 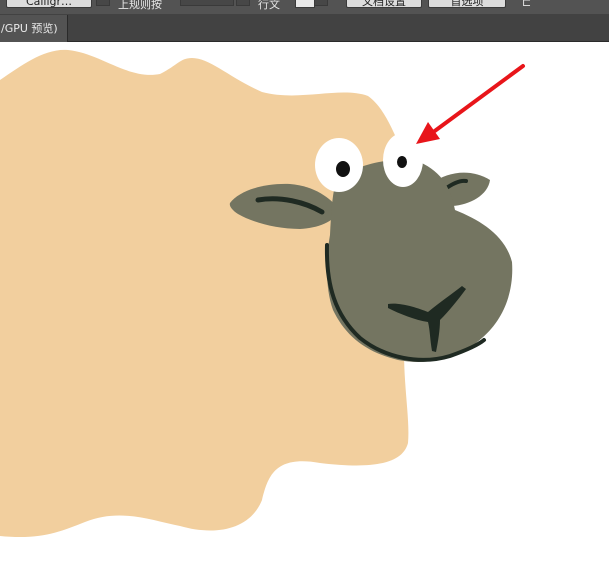 What do you see at coordinates (103, 3) in the screenshot?
I see `font-dropdown-field` at bounding box center [103, 3].